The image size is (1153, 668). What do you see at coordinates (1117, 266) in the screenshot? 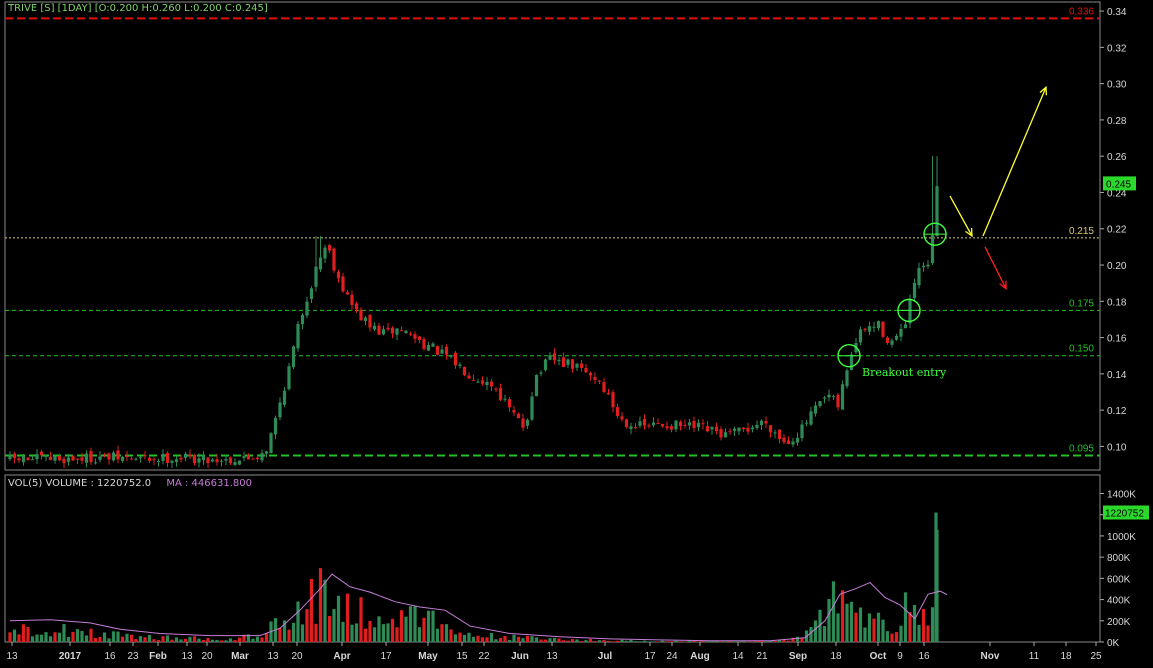
I see `price-tick-label: 0.20` at bounding box center [1117, 266].